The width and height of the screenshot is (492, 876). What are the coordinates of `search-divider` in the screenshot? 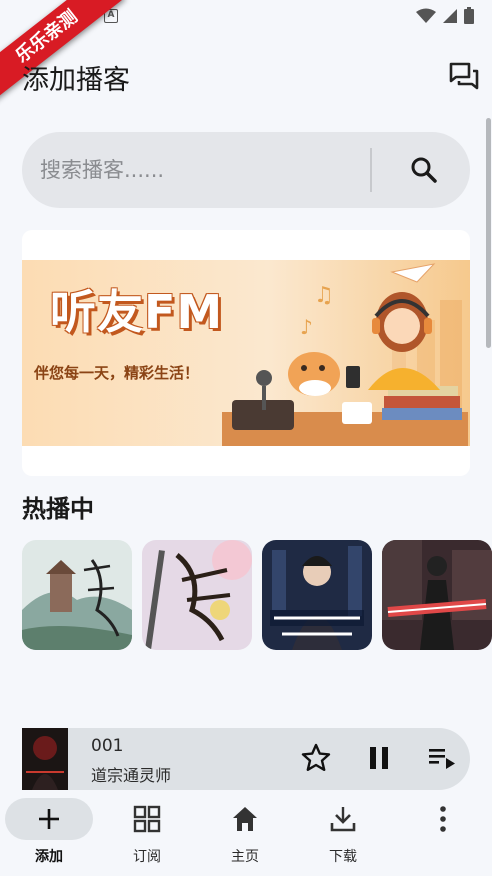 It's located at (371, 170).